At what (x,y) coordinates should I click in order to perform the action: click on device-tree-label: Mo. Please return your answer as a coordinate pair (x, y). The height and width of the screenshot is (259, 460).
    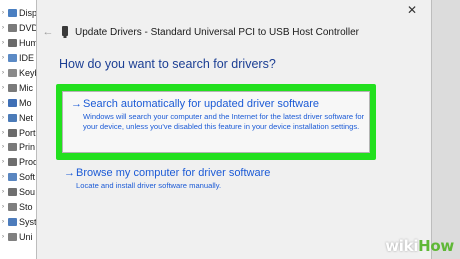
    Looking at the image, I should click on (25, 102).